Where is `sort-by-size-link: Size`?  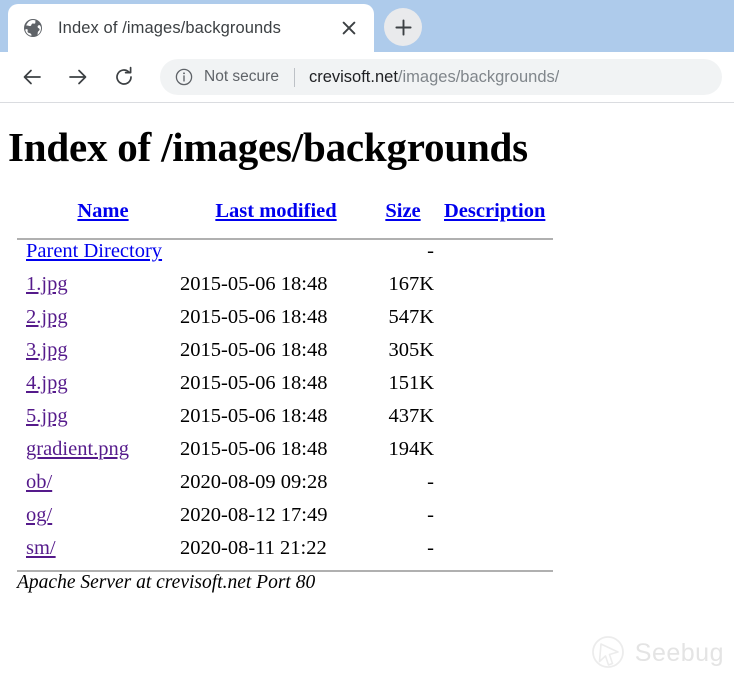
sort-by-size-link: Size is located at coordinates (402, 211).